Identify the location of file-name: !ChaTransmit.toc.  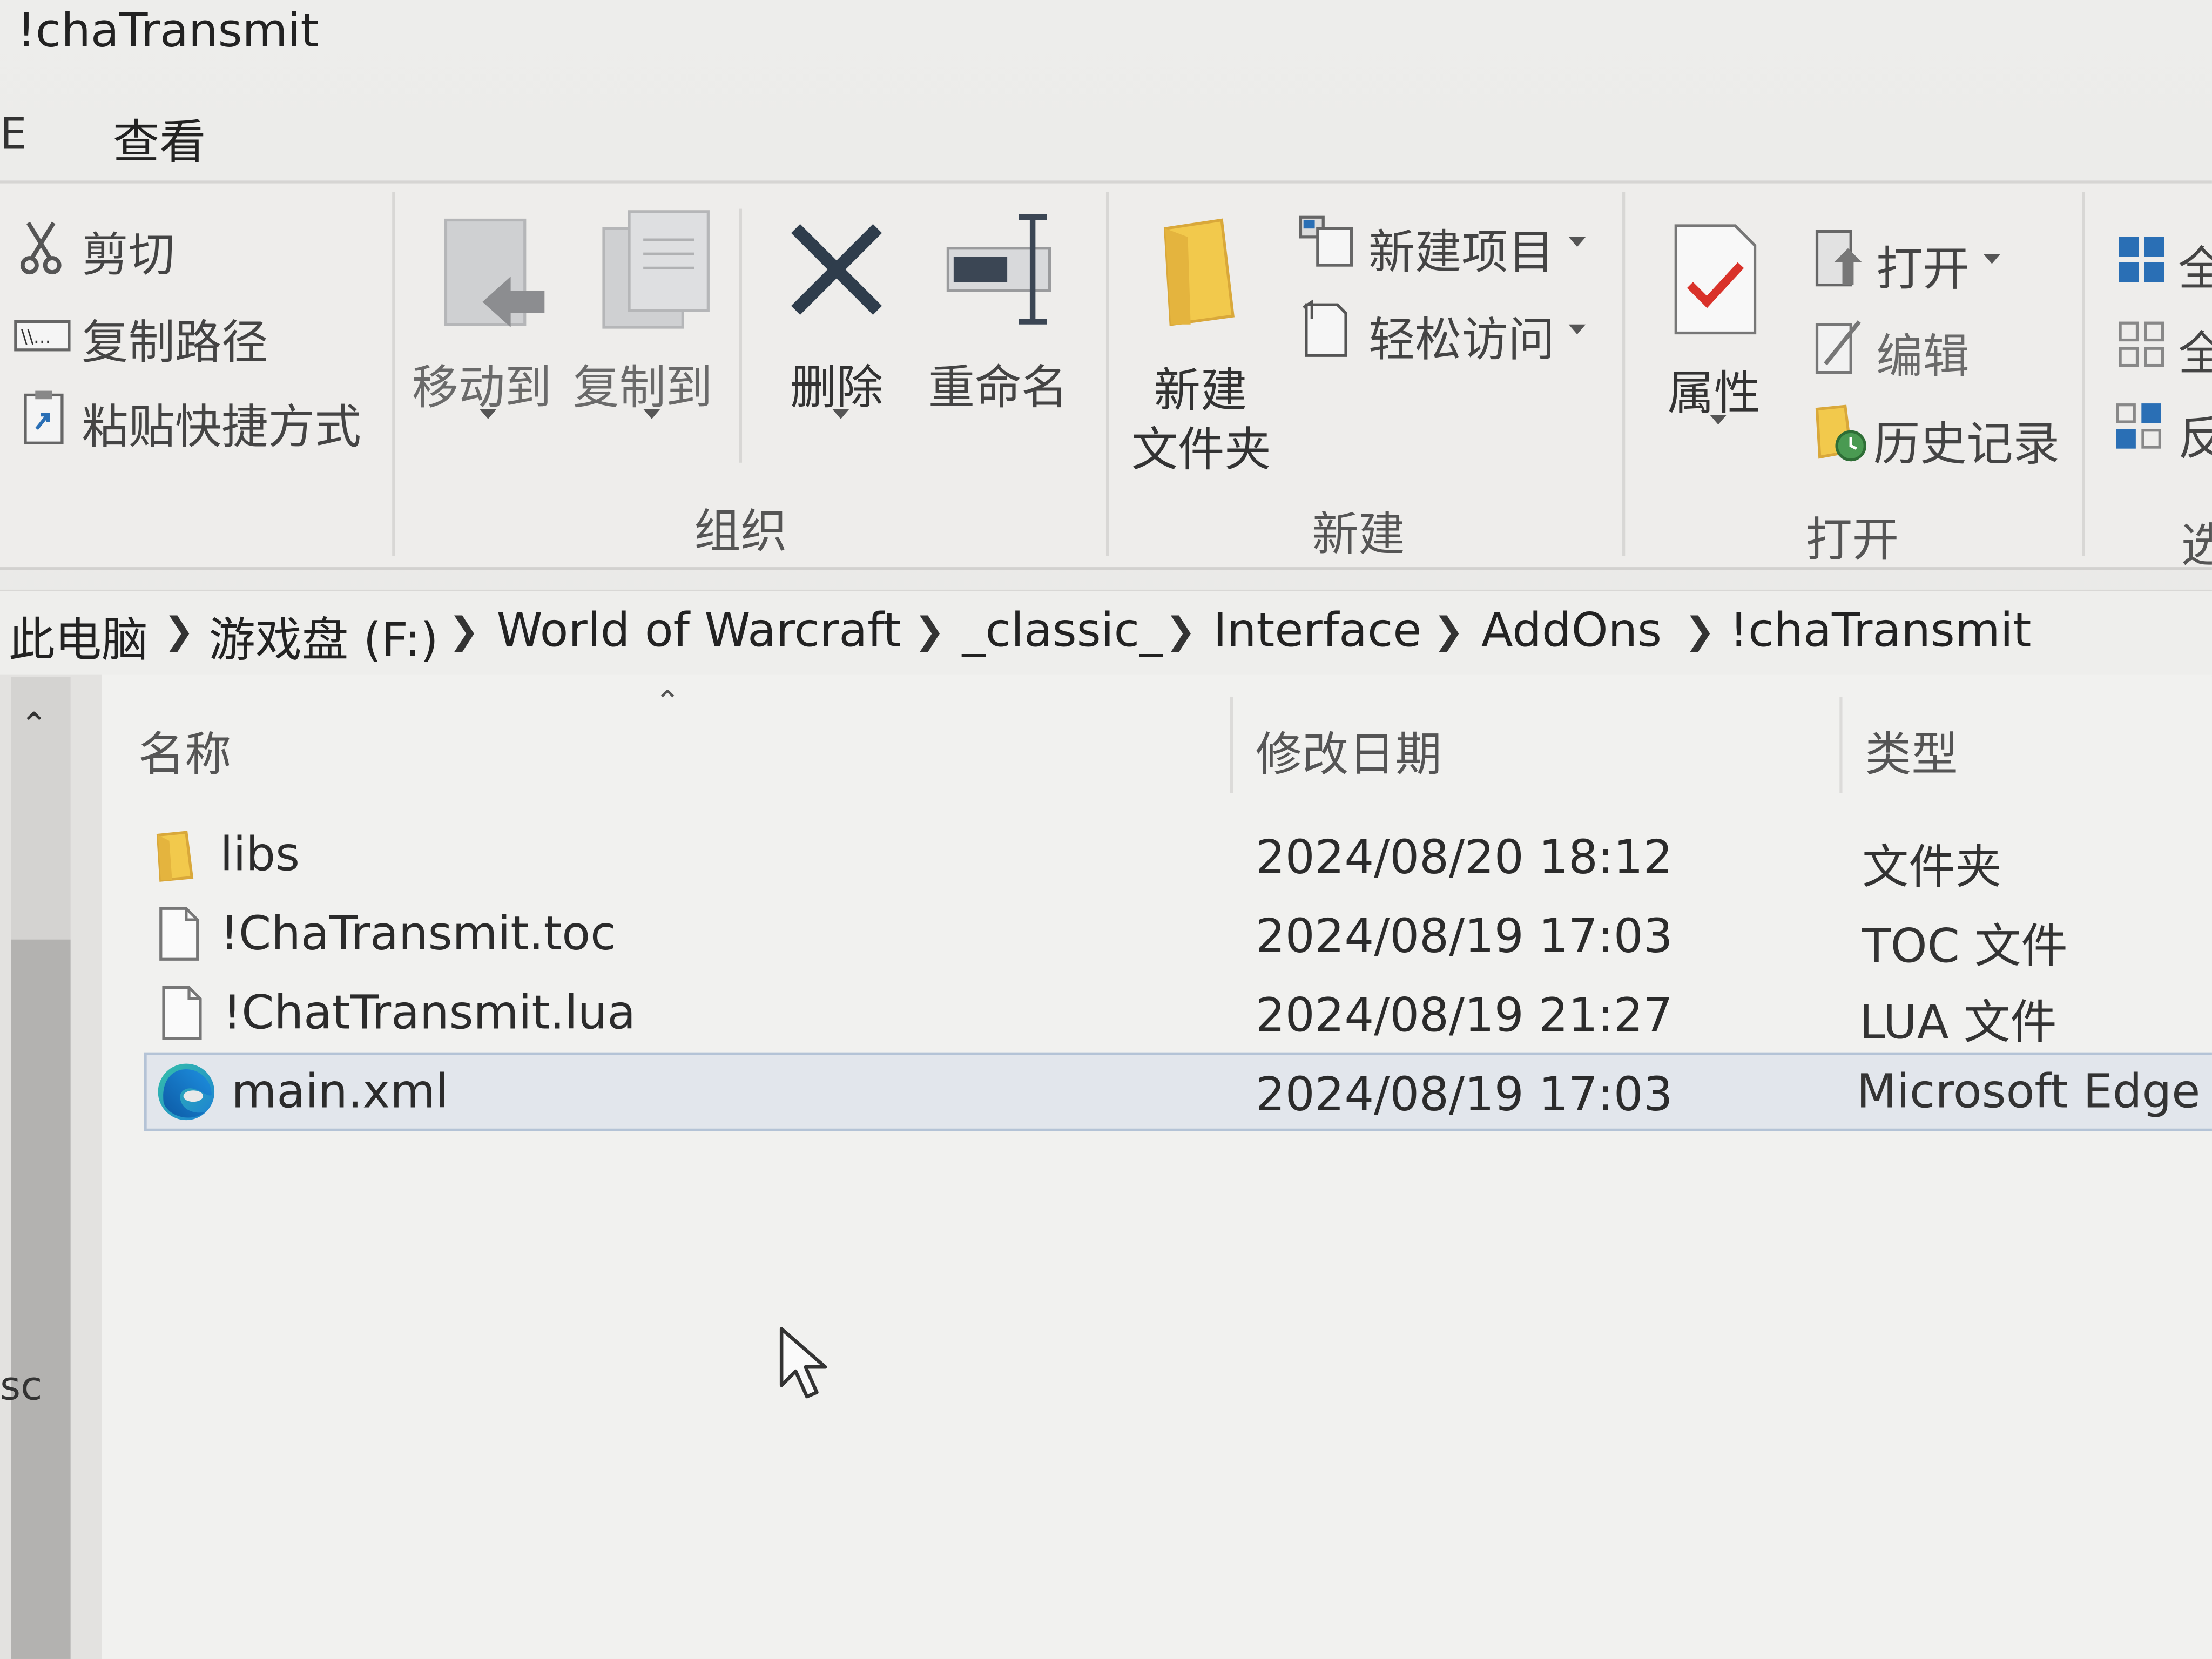
(418, 933).